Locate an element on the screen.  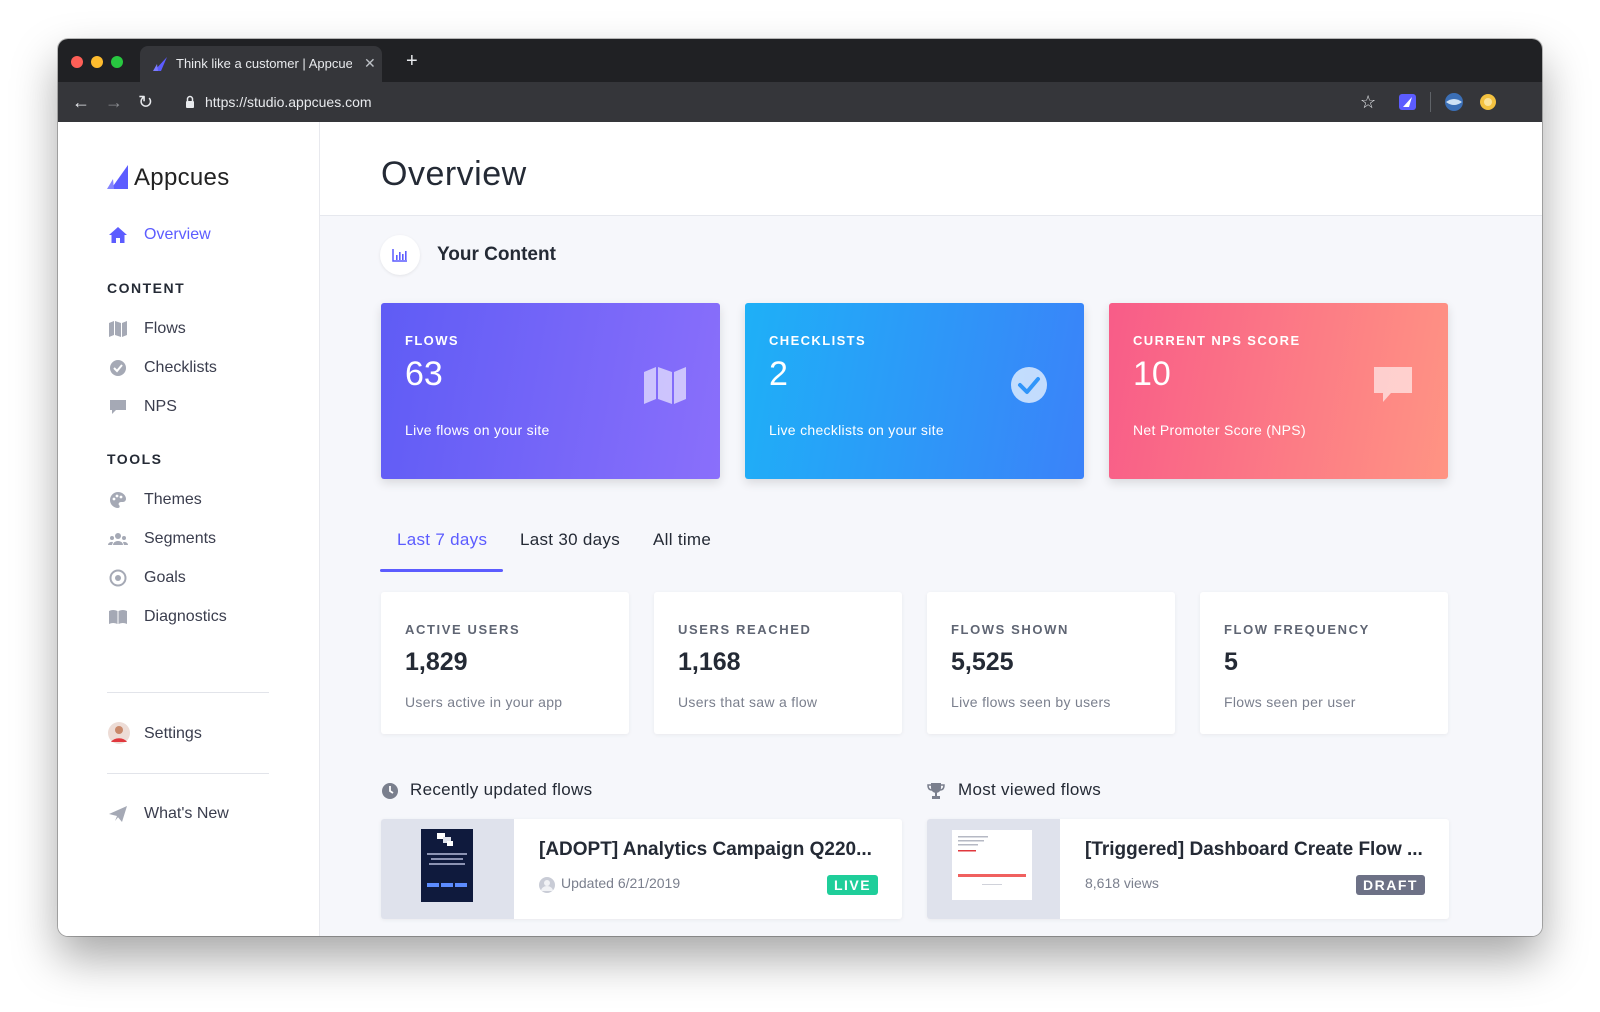
sidebar-item-checklists: Checklists is located at coordinates (198, 368).